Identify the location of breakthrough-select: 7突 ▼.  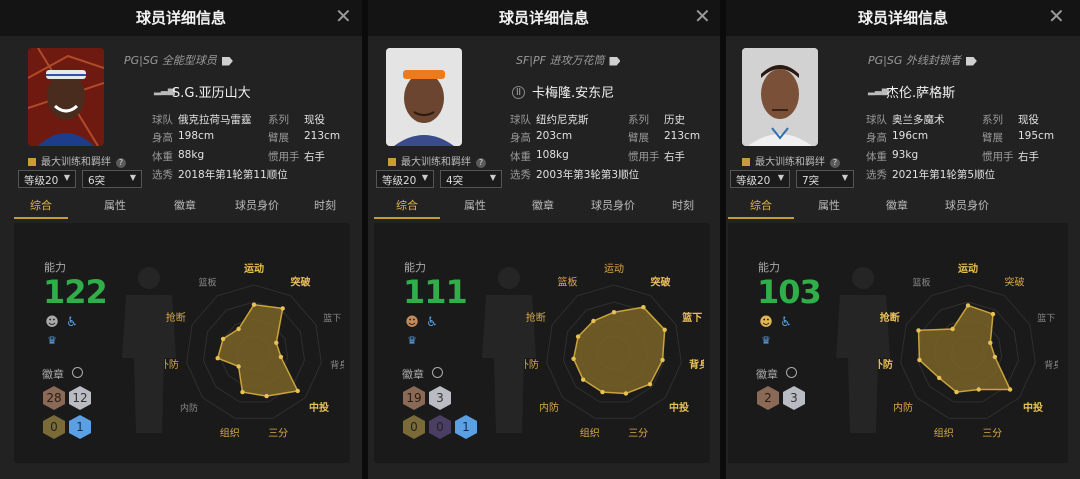
(825, 179).